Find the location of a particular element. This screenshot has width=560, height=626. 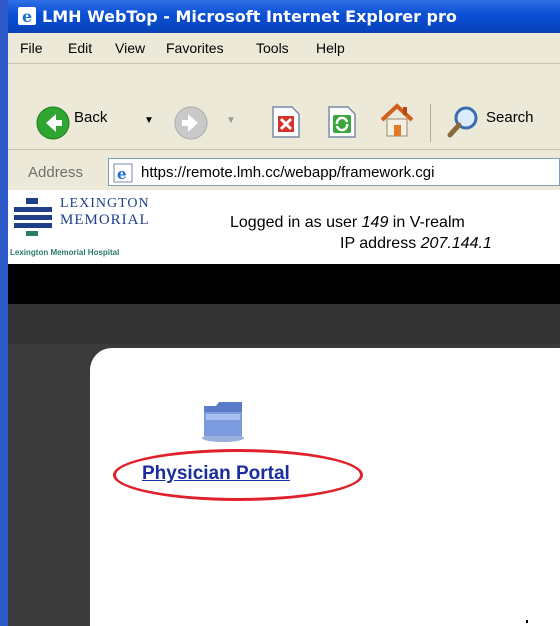

logo-bars-icon is located at coordinates (33, 217).